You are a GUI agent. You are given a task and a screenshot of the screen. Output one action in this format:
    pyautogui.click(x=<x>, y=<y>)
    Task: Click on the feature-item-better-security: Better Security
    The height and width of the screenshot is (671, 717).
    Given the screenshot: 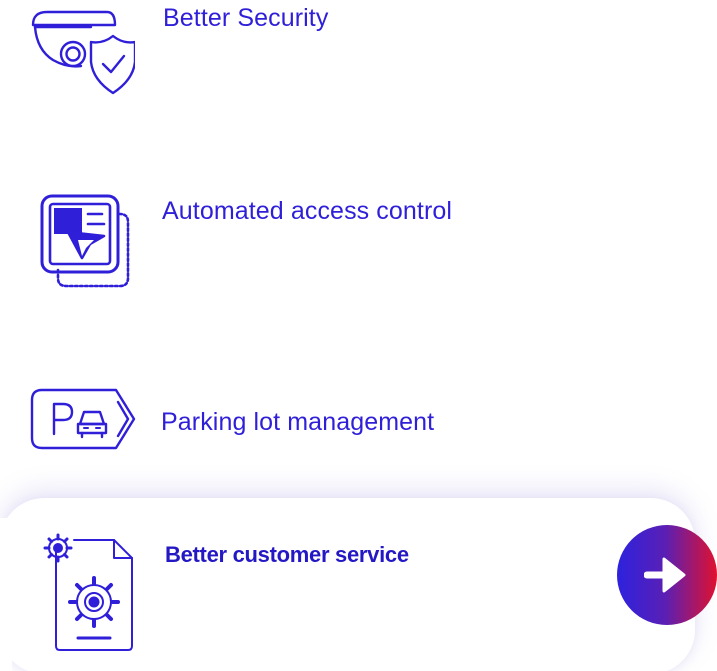 What is the action you would take?
    pyautogui.click(x=210, y=47)
    